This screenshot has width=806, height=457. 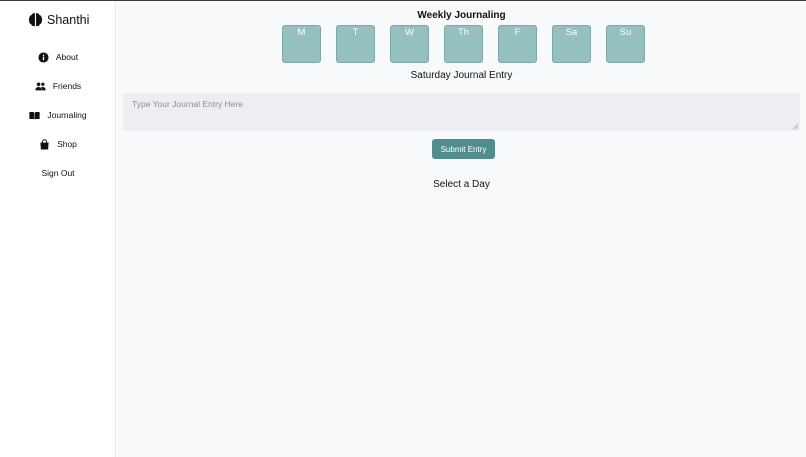 I want to click on sidebar-item-shop: Shop, so click(x=58, y=144).